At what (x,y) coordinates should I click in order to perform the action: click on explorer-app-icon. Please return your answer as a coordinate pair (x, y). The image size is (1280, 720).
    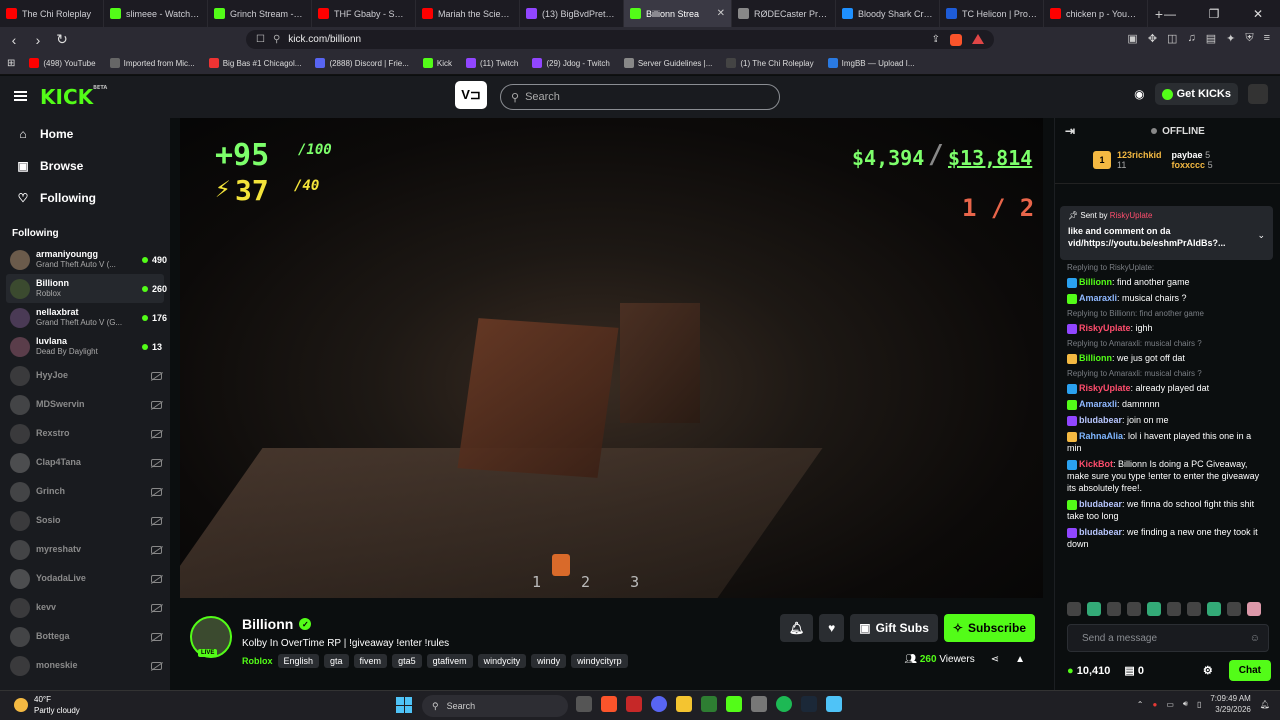
    Looking at the image, I should click on (684, 704).